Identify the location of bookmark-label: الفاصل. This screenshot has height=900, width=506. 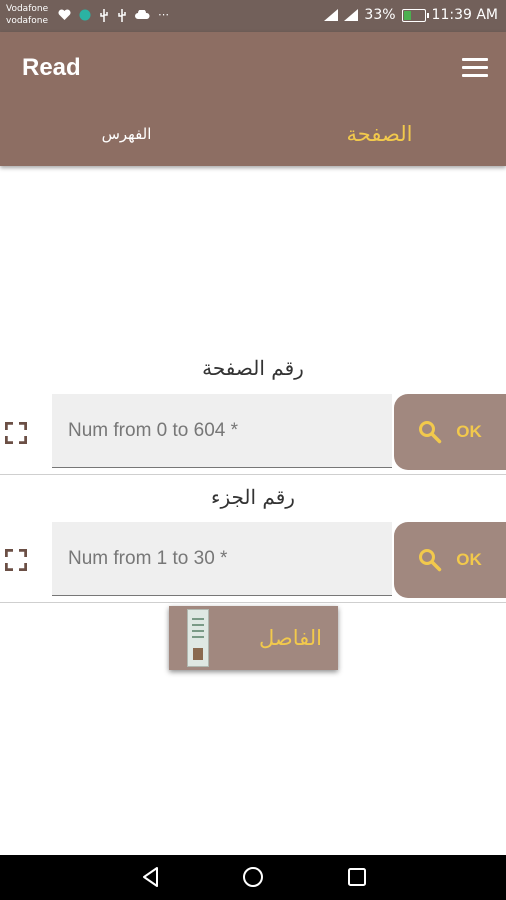
(290, 638).